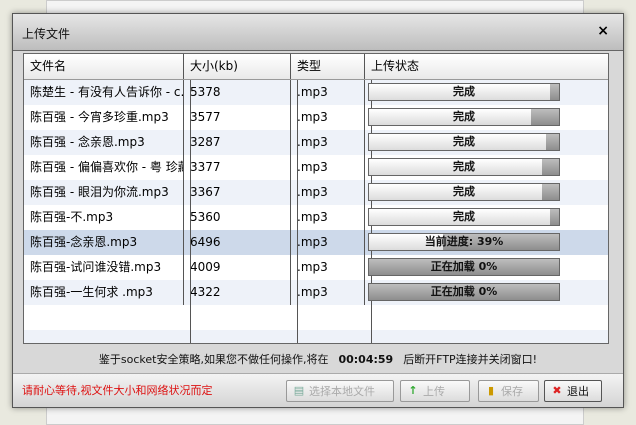 The height and width of the screenshot is (425, 636). What do you see at coordinates (104, 66) in the screenshot?
I see `header-filename: 文件名` at bounding box center [104, 66].